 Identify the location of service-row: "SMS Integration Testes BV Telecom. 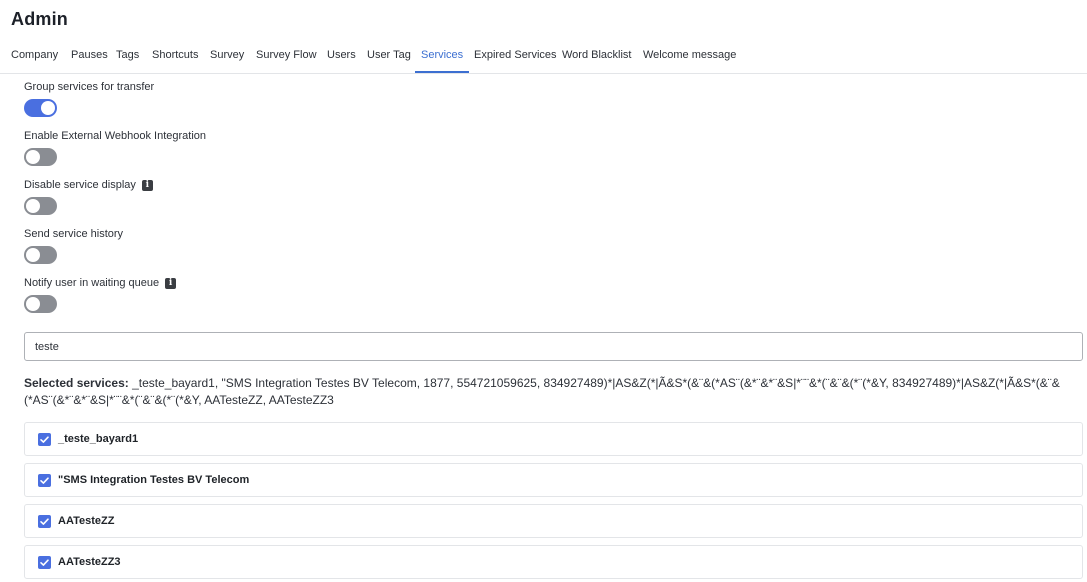
(553, 480).